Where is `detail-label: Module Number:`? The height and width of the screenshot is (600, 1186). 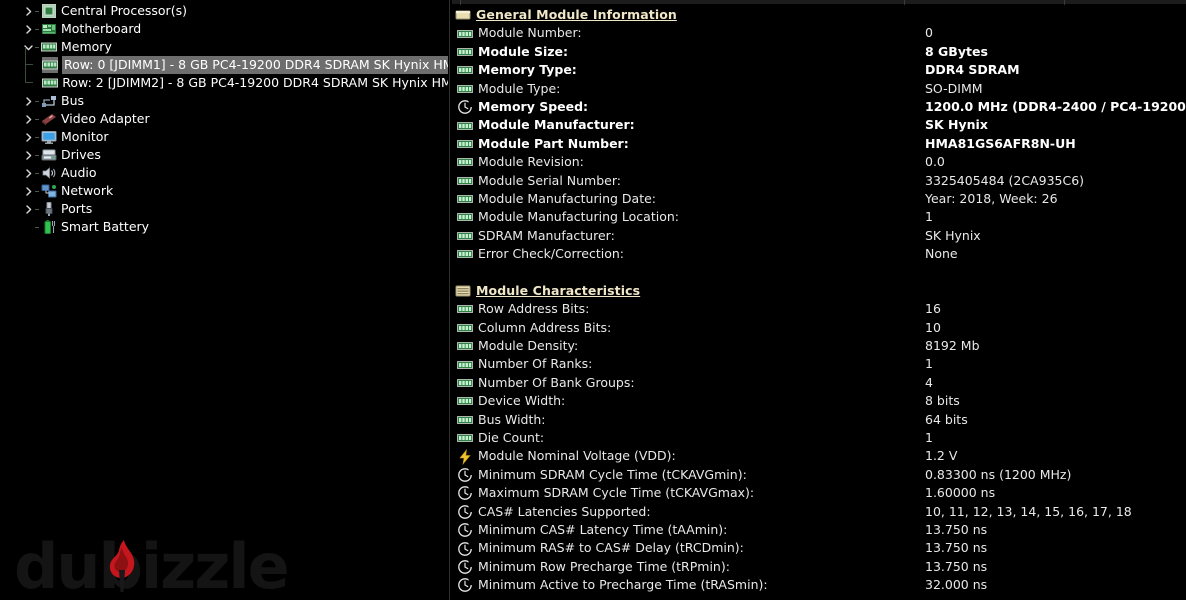 detail-label: Module Number: is located at coordinates (530, 33).